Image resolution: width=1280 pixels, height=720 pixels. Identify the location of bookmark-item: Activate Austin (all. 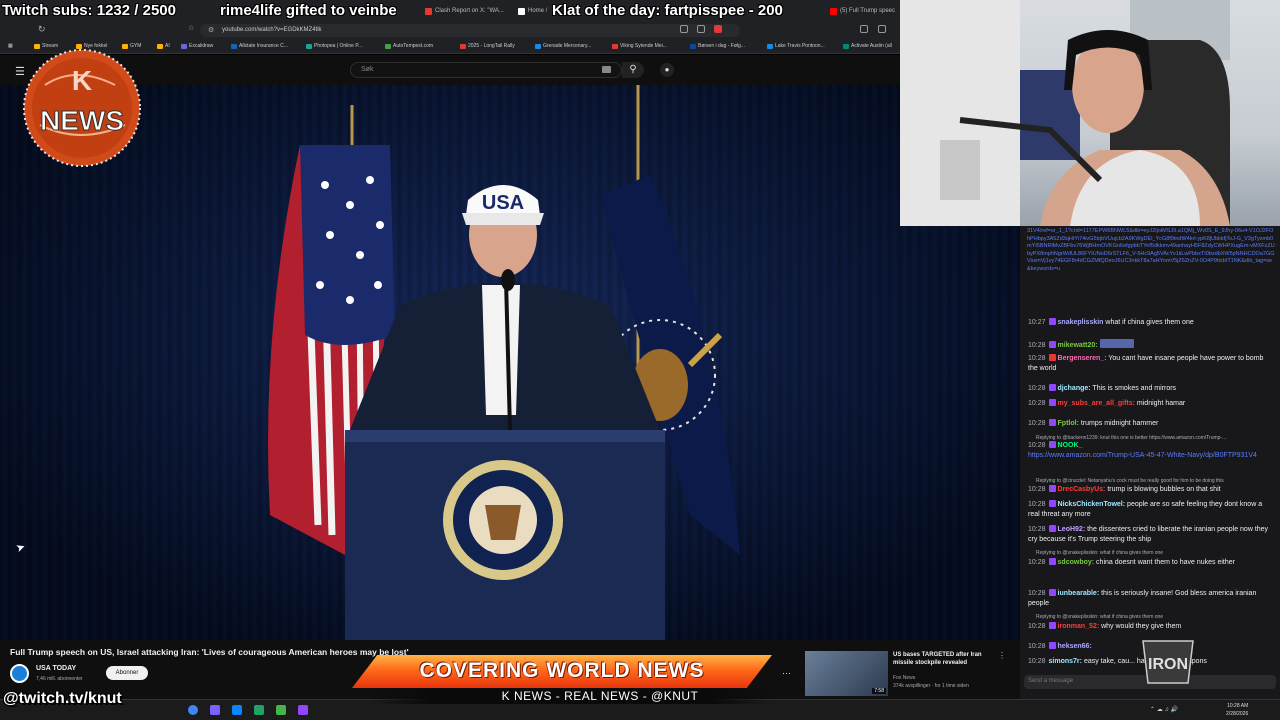
(867, 46).